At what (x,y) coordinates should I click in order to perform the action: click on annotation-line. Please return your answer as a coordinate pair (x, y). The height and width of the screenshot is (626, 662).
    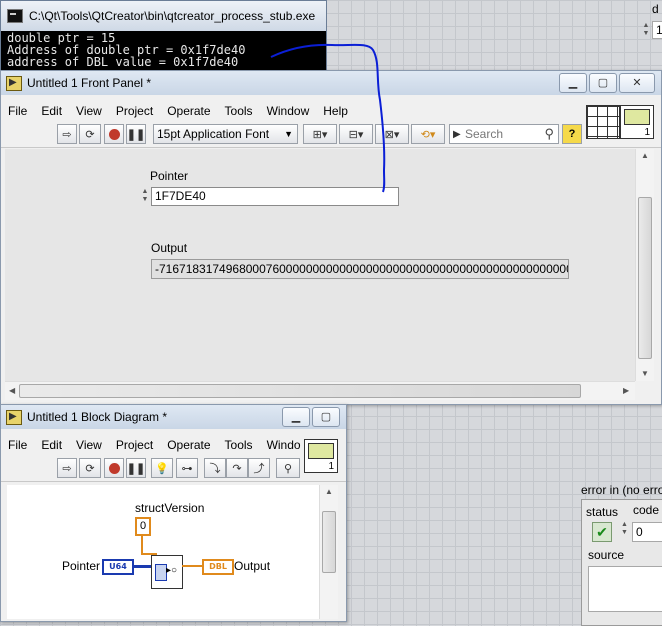
    Looking at the image, I should click on (328, 118).